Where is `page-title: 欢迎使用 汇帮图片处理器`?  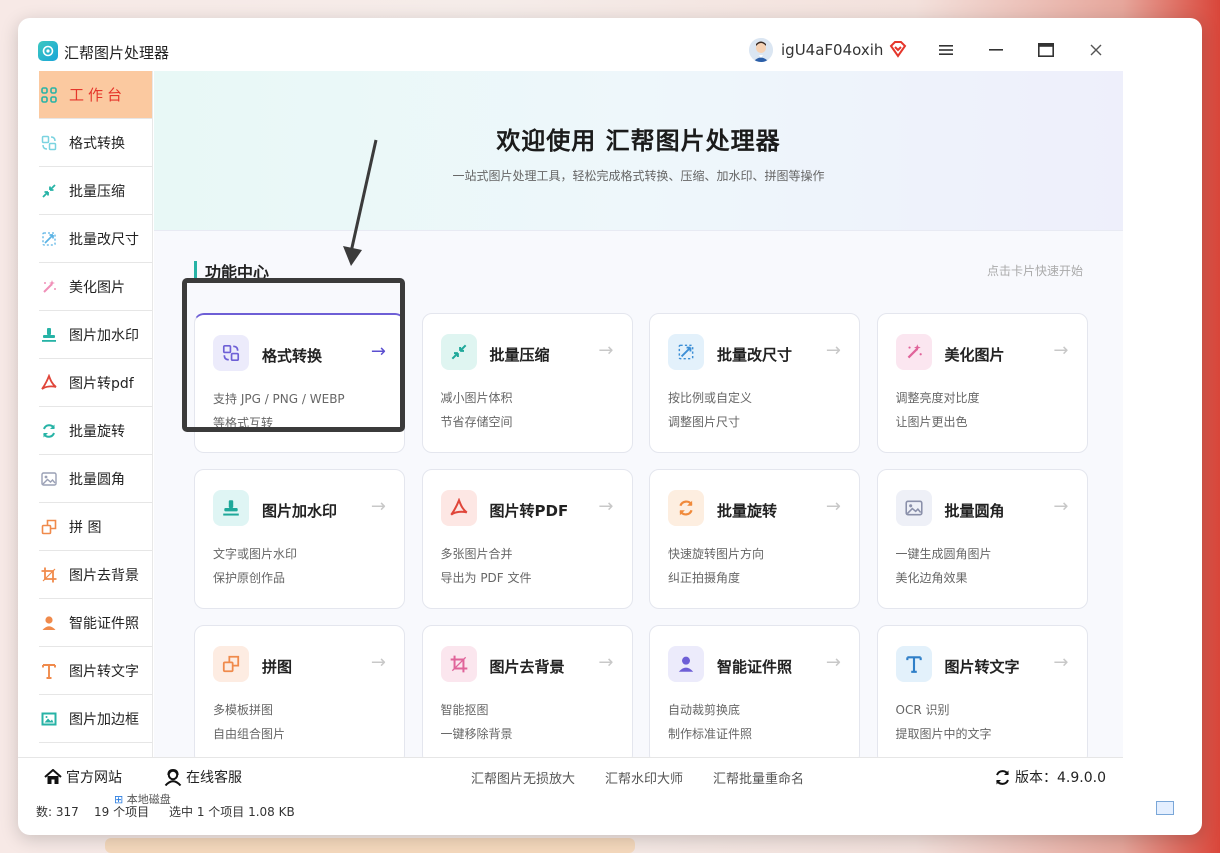 page-title: 欢迎使用 汇帮图片处理器 is located at coordinates (638, 141).